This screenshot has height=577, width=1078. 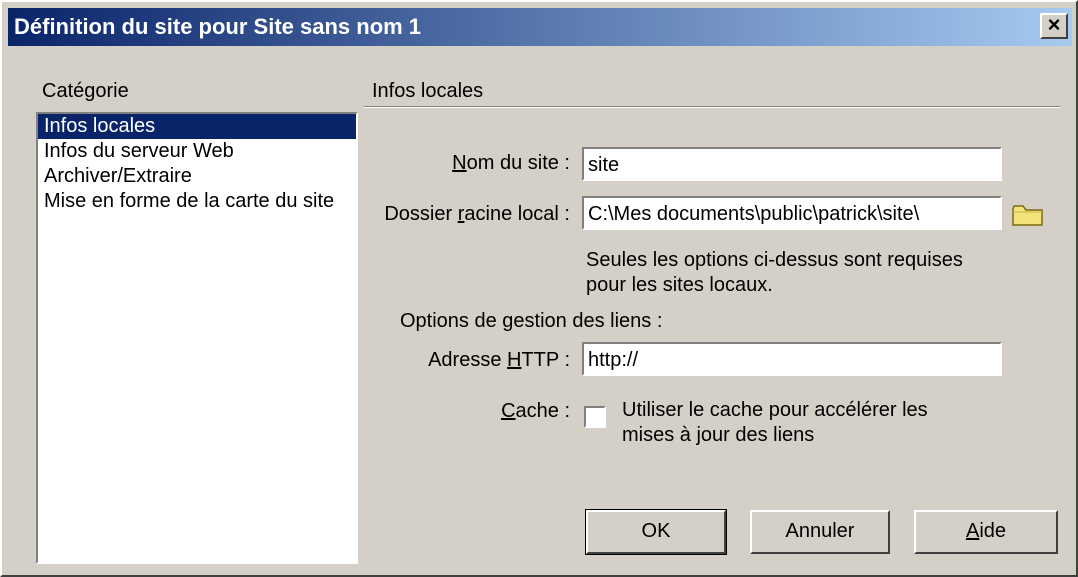 What do you see at coordinates (197, 126) in the screenshot?
I see `category-item-infos-locales: Infos locales` at bounding box center [197, 126].